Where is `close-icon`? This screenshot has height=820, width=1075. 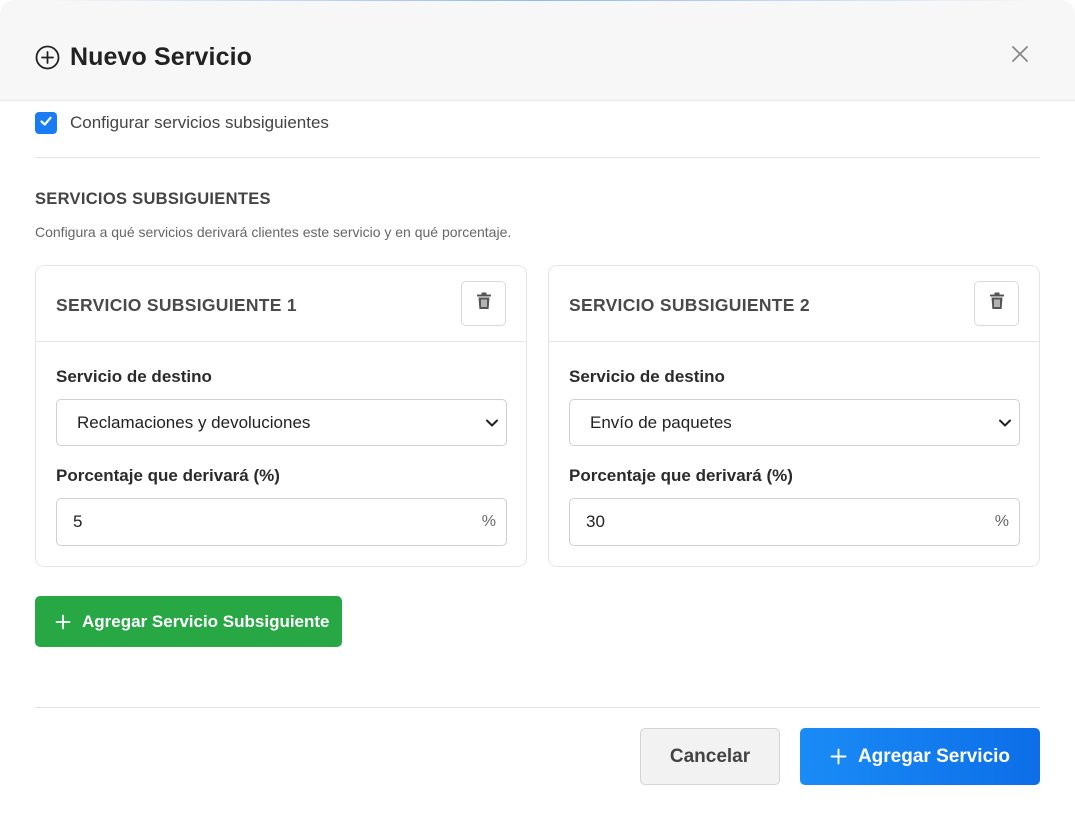 close-icon is located at coordinates (1020, 56).